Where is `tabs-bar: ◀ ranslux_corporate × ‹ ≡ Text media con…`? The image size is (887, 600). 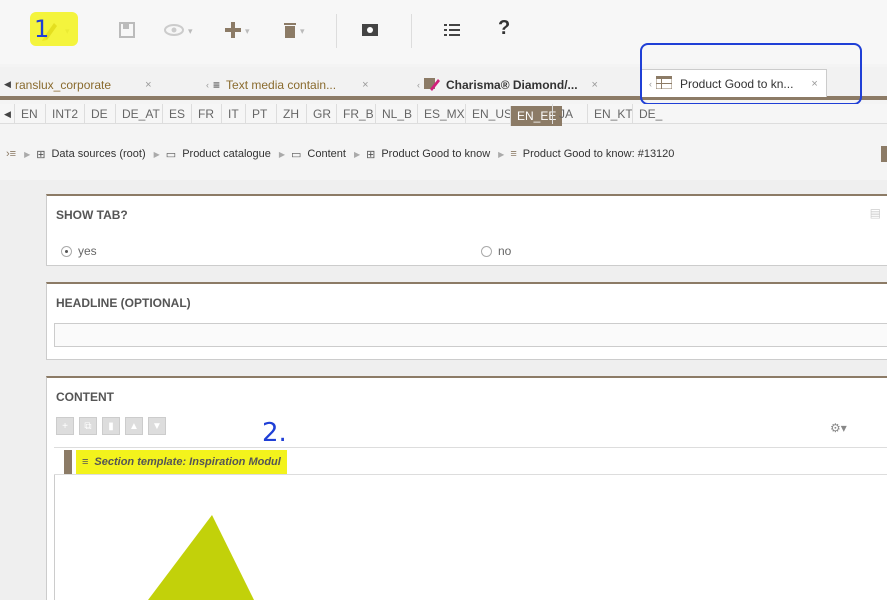
tabs-bar: ◀ ranslux_corporate × ‹ ≡ Text media con… is located at coordinates (443, 74).